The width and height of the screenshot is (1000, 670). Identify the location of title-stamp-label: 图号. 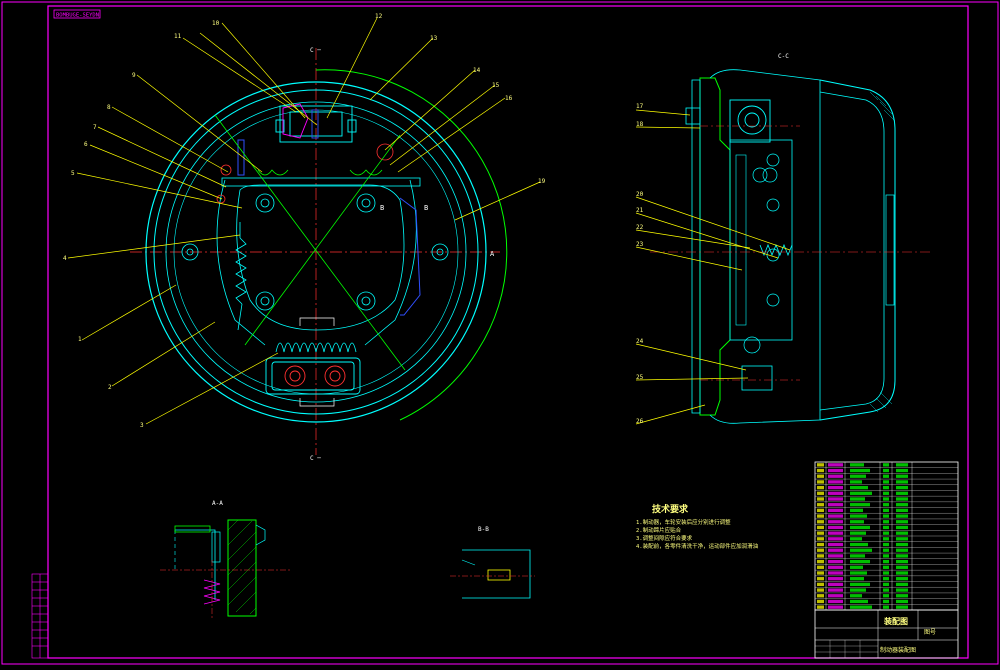
(930, 632).